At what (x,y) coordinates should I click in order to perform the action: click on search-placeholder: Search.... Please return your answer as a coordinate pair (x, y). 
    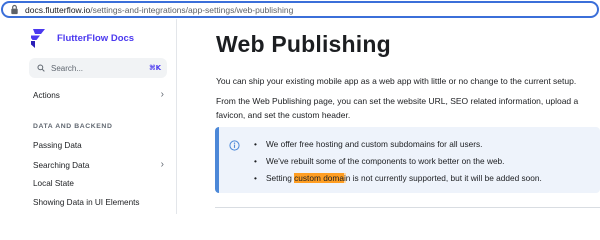
    Looking at the image, I should click on (67, 68).